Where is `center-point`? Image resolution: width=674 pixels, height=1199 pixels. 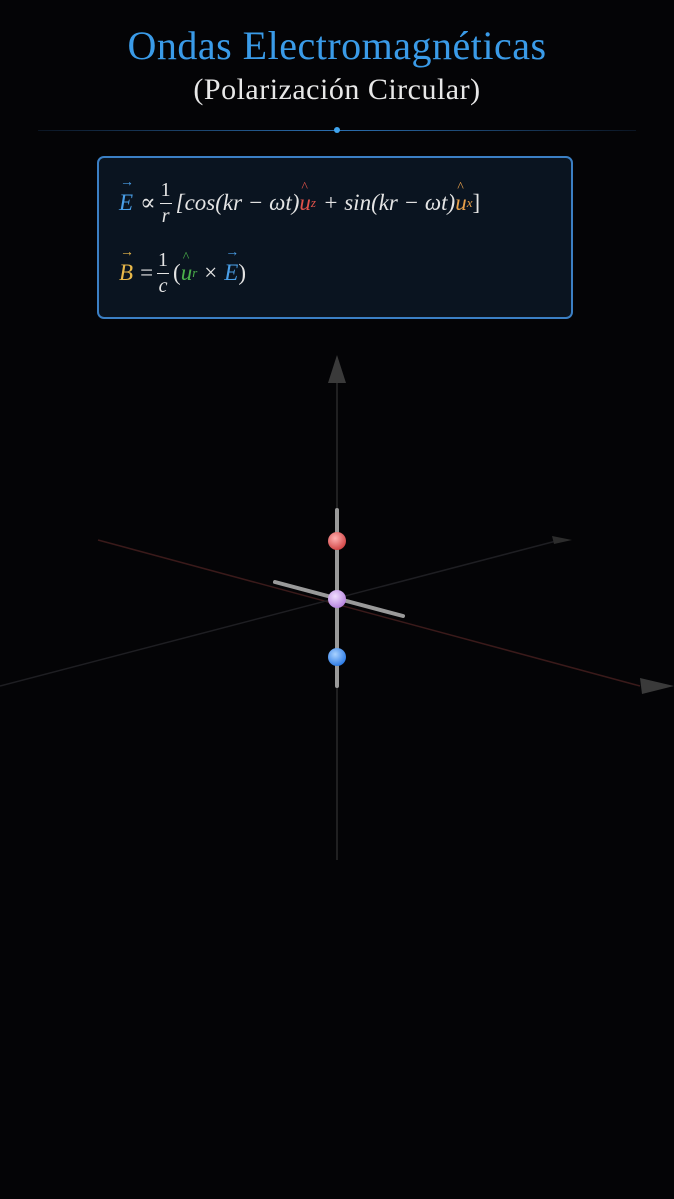 center-point is located at coordinates (337, 599).